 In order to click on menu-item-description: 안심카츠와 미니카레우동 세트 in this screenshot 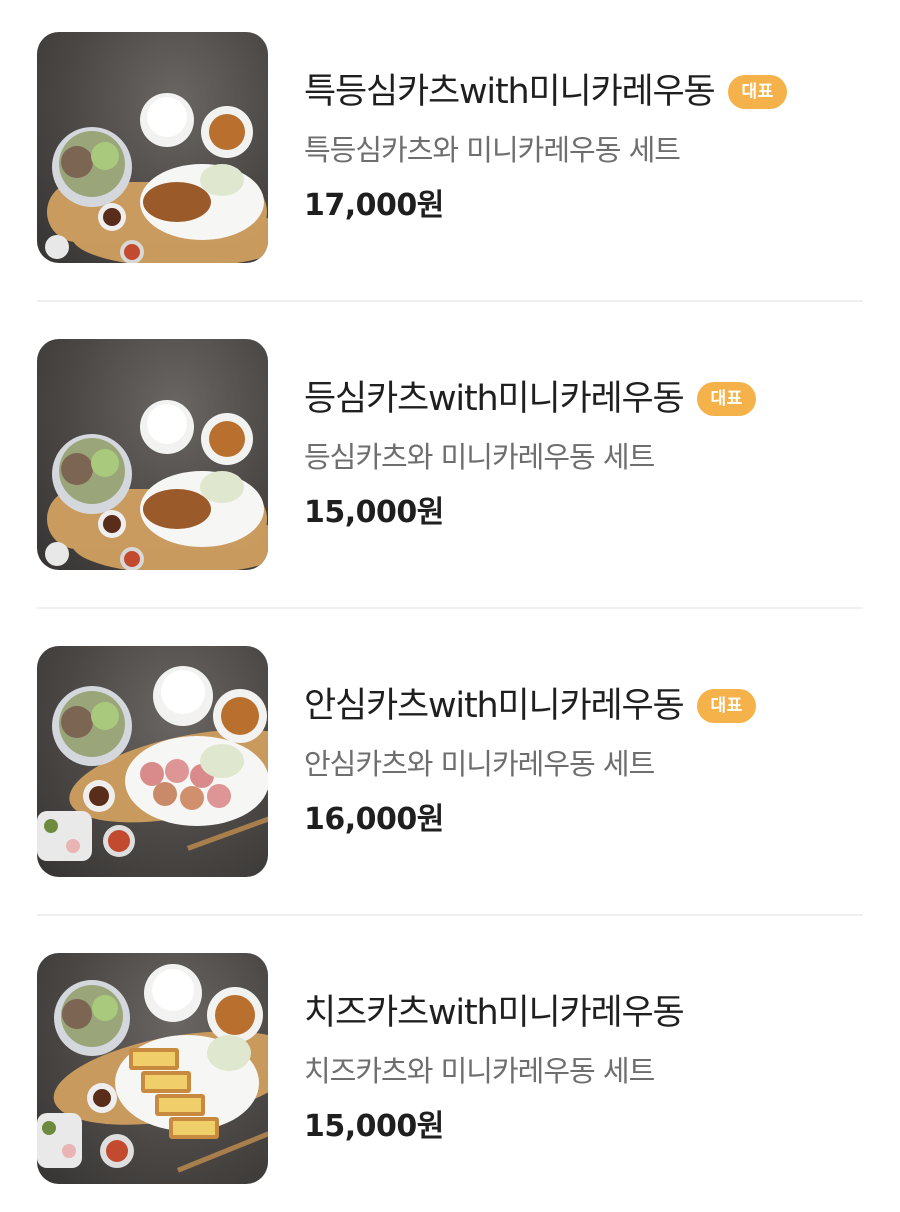, I will do `click(479, 764)`.